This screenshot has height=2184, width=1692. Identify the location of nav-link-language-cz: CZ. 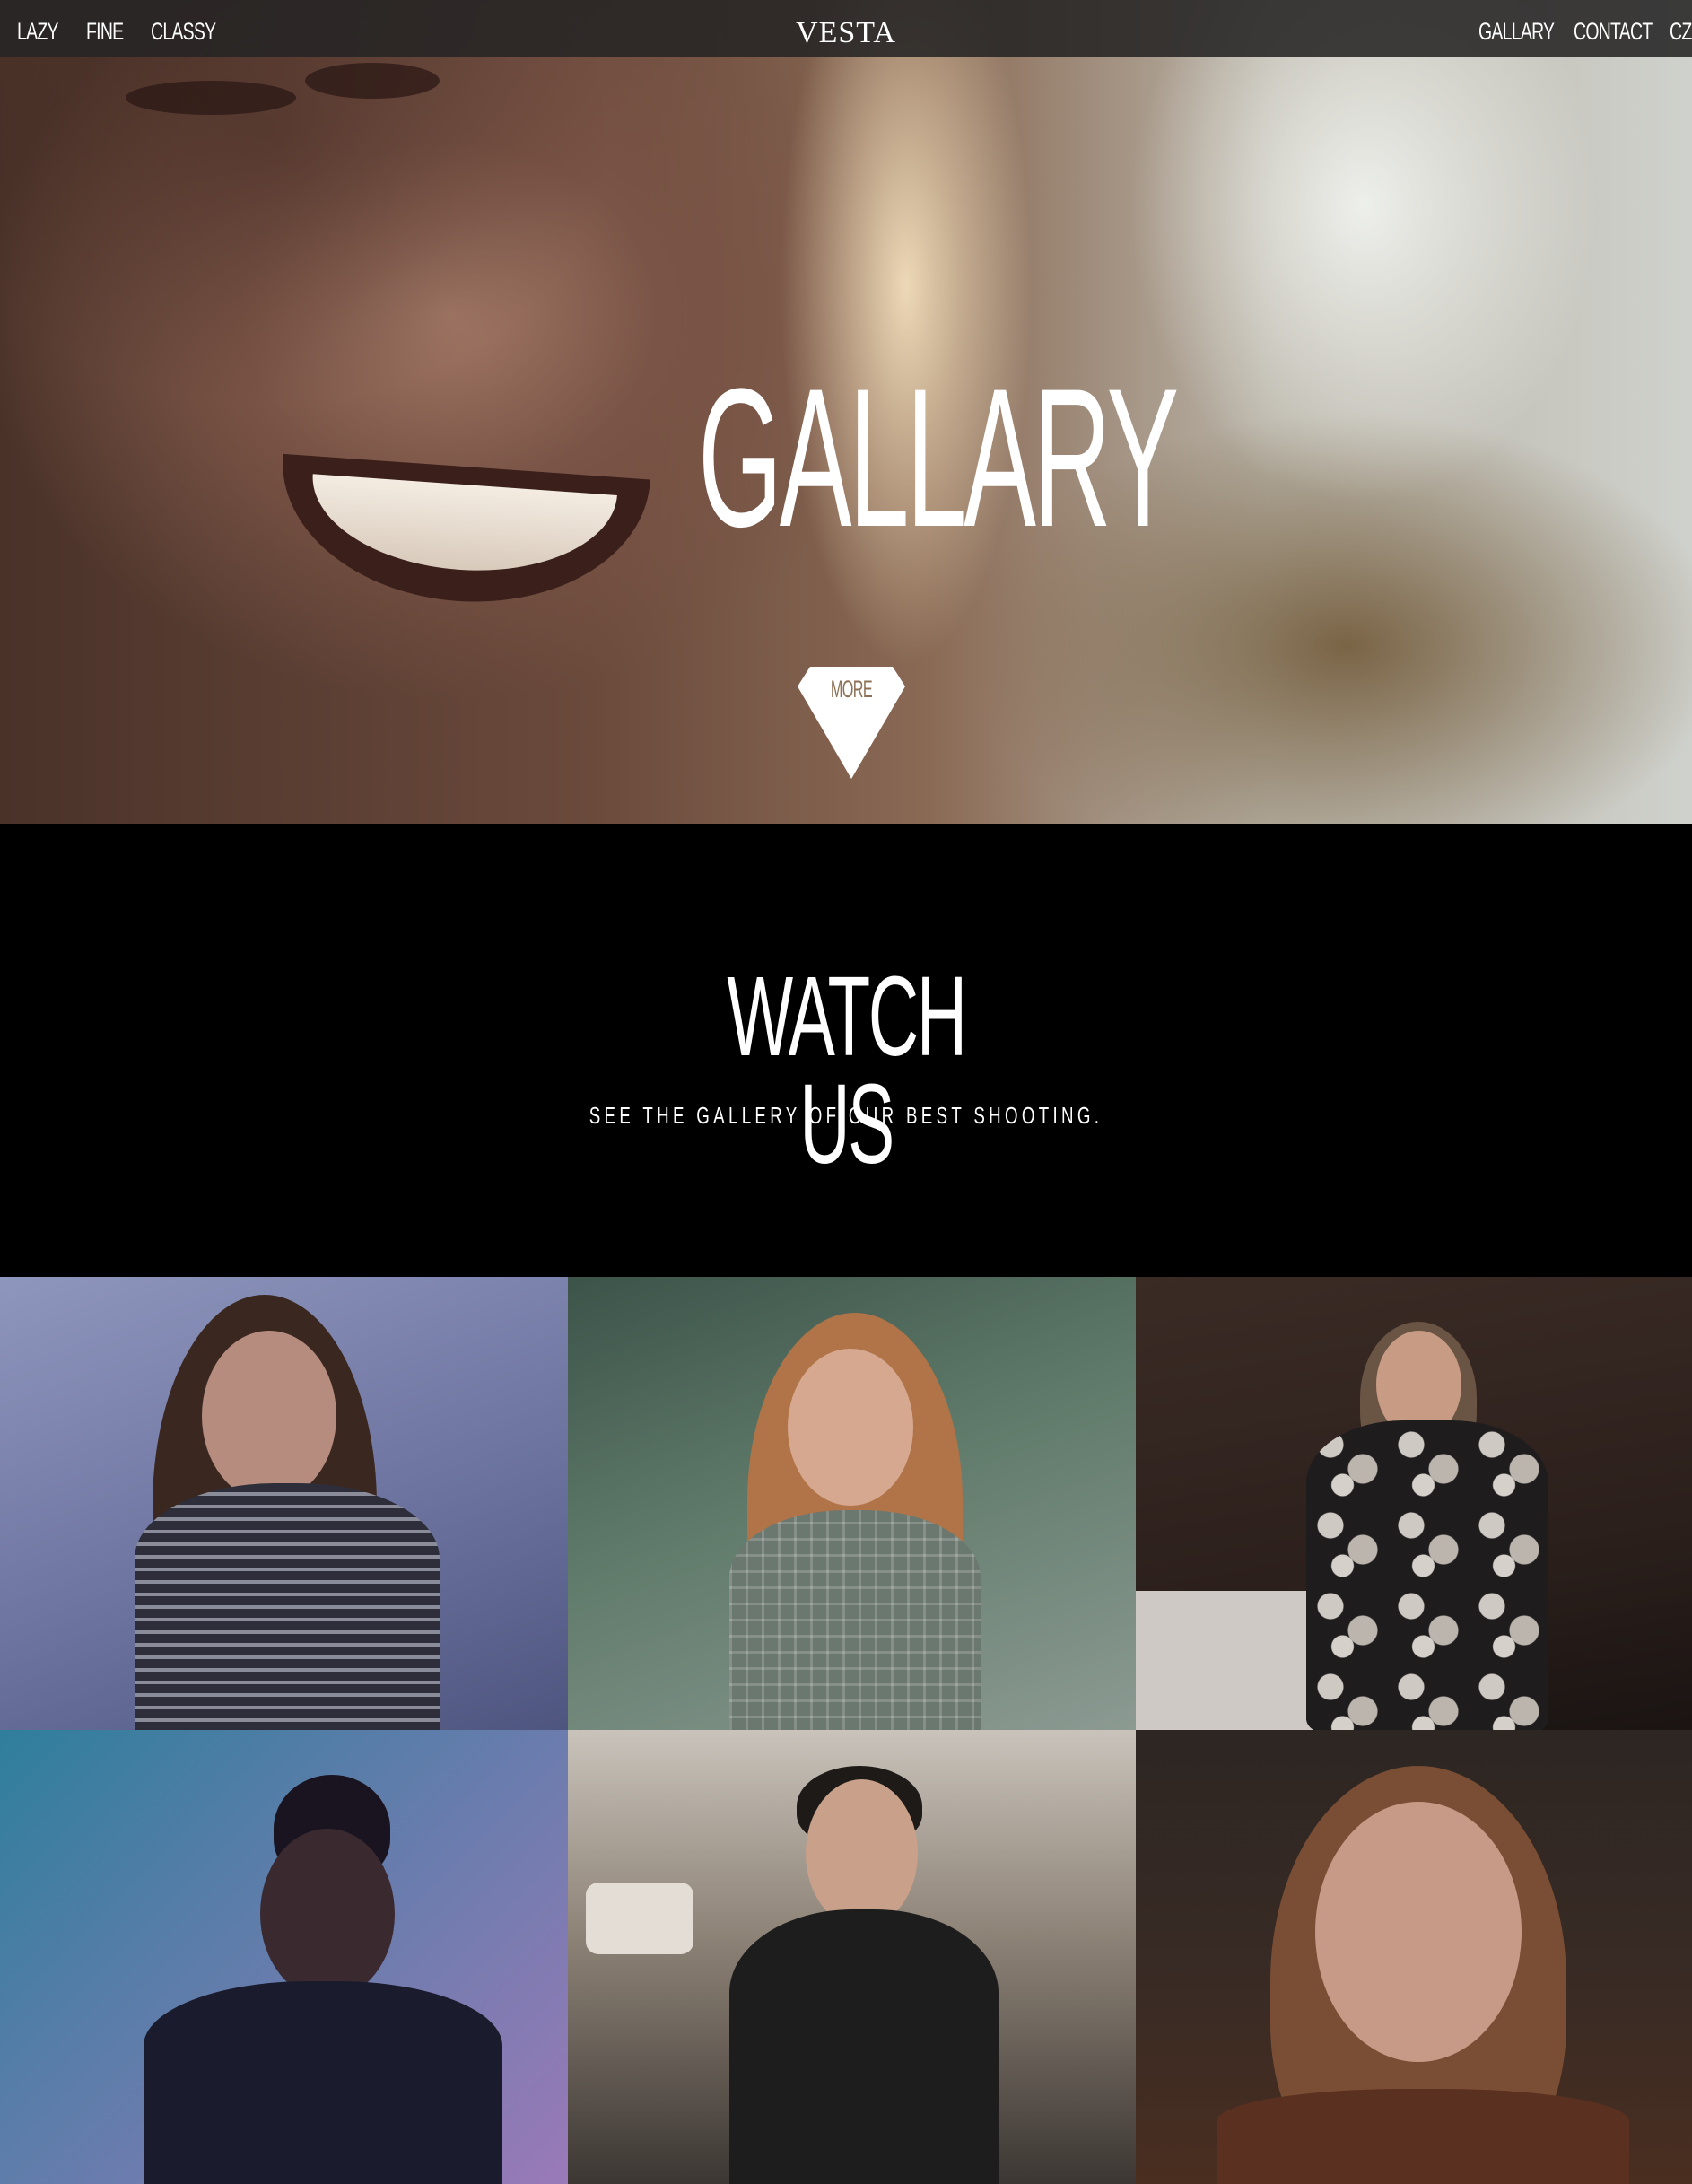
(1681, 28).